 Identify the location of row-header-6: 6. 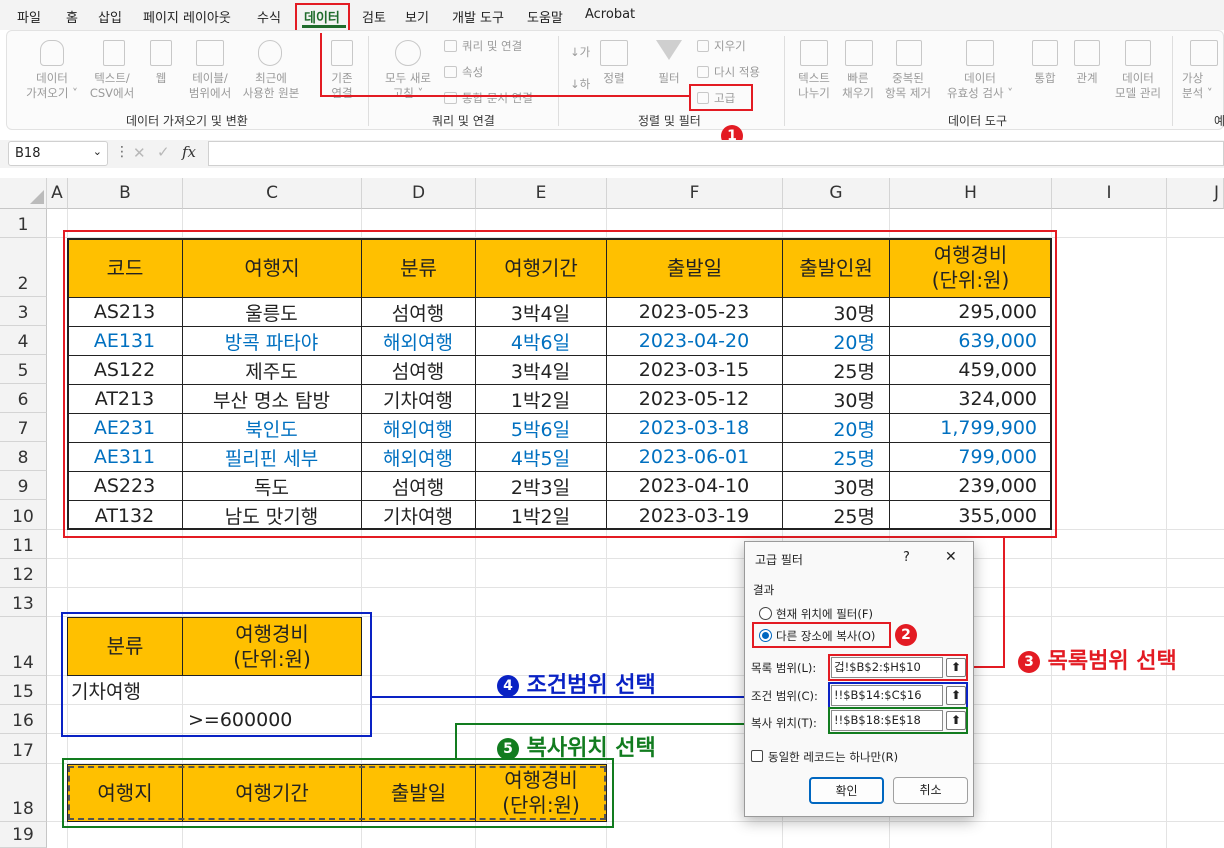
(23, 398).